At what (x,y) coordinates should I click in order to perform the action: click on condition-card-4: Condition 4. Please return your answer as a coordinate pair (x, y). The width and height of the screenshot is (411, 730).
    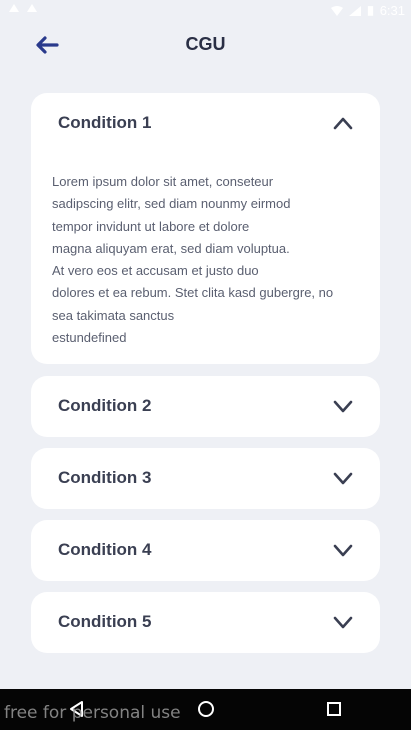
    Looking at the image, I should click on (205, 550).